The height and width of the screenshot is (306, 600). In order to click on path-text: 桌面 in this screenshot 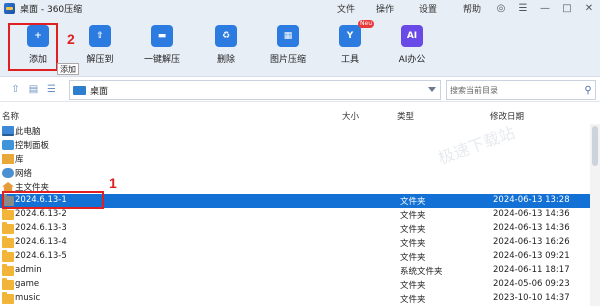, I will do `click(99, 91)`.